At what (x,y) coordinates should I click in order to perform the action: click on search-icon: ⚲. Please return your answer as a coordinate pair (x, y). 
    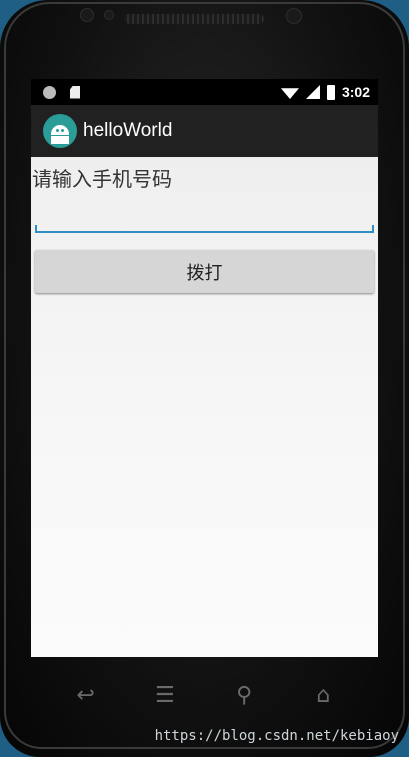
    Looking at the image, I should click on (244, 695).